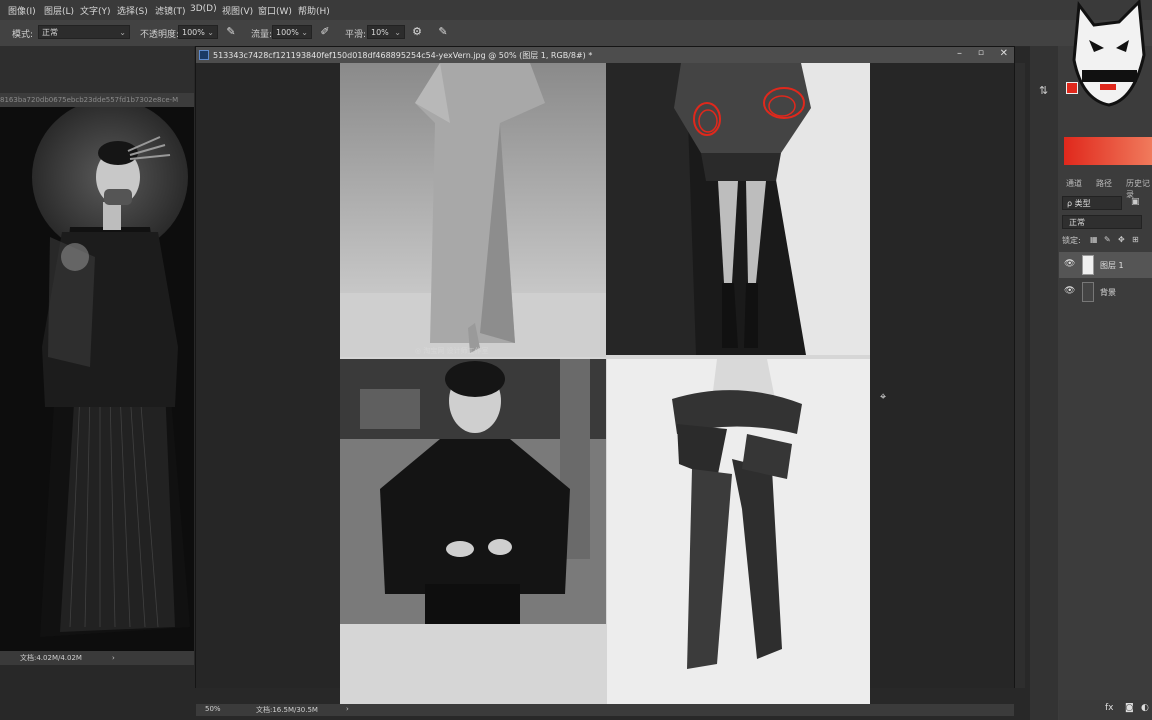 This screenshot has height=720, width=1152. What do you see at coordinates (1108, 151) in the screenshot?
I see `color-ramp` at bounding box center [1108, 151].